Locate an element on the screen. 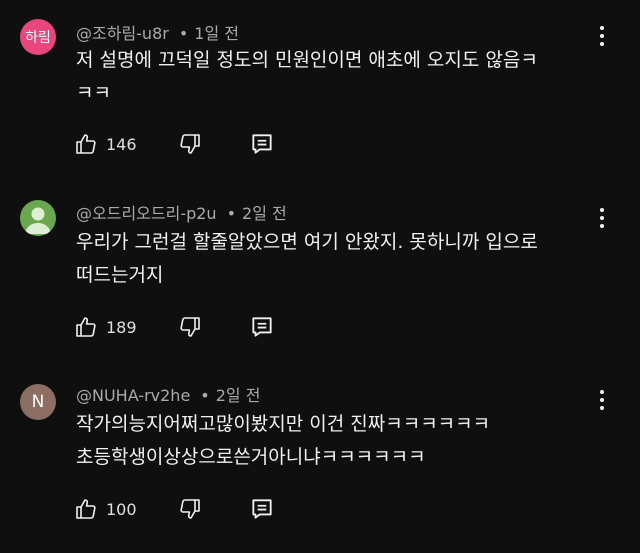 This screenshot has width=640, height=553. like-count: 100 is located at coordinates (121, 509).